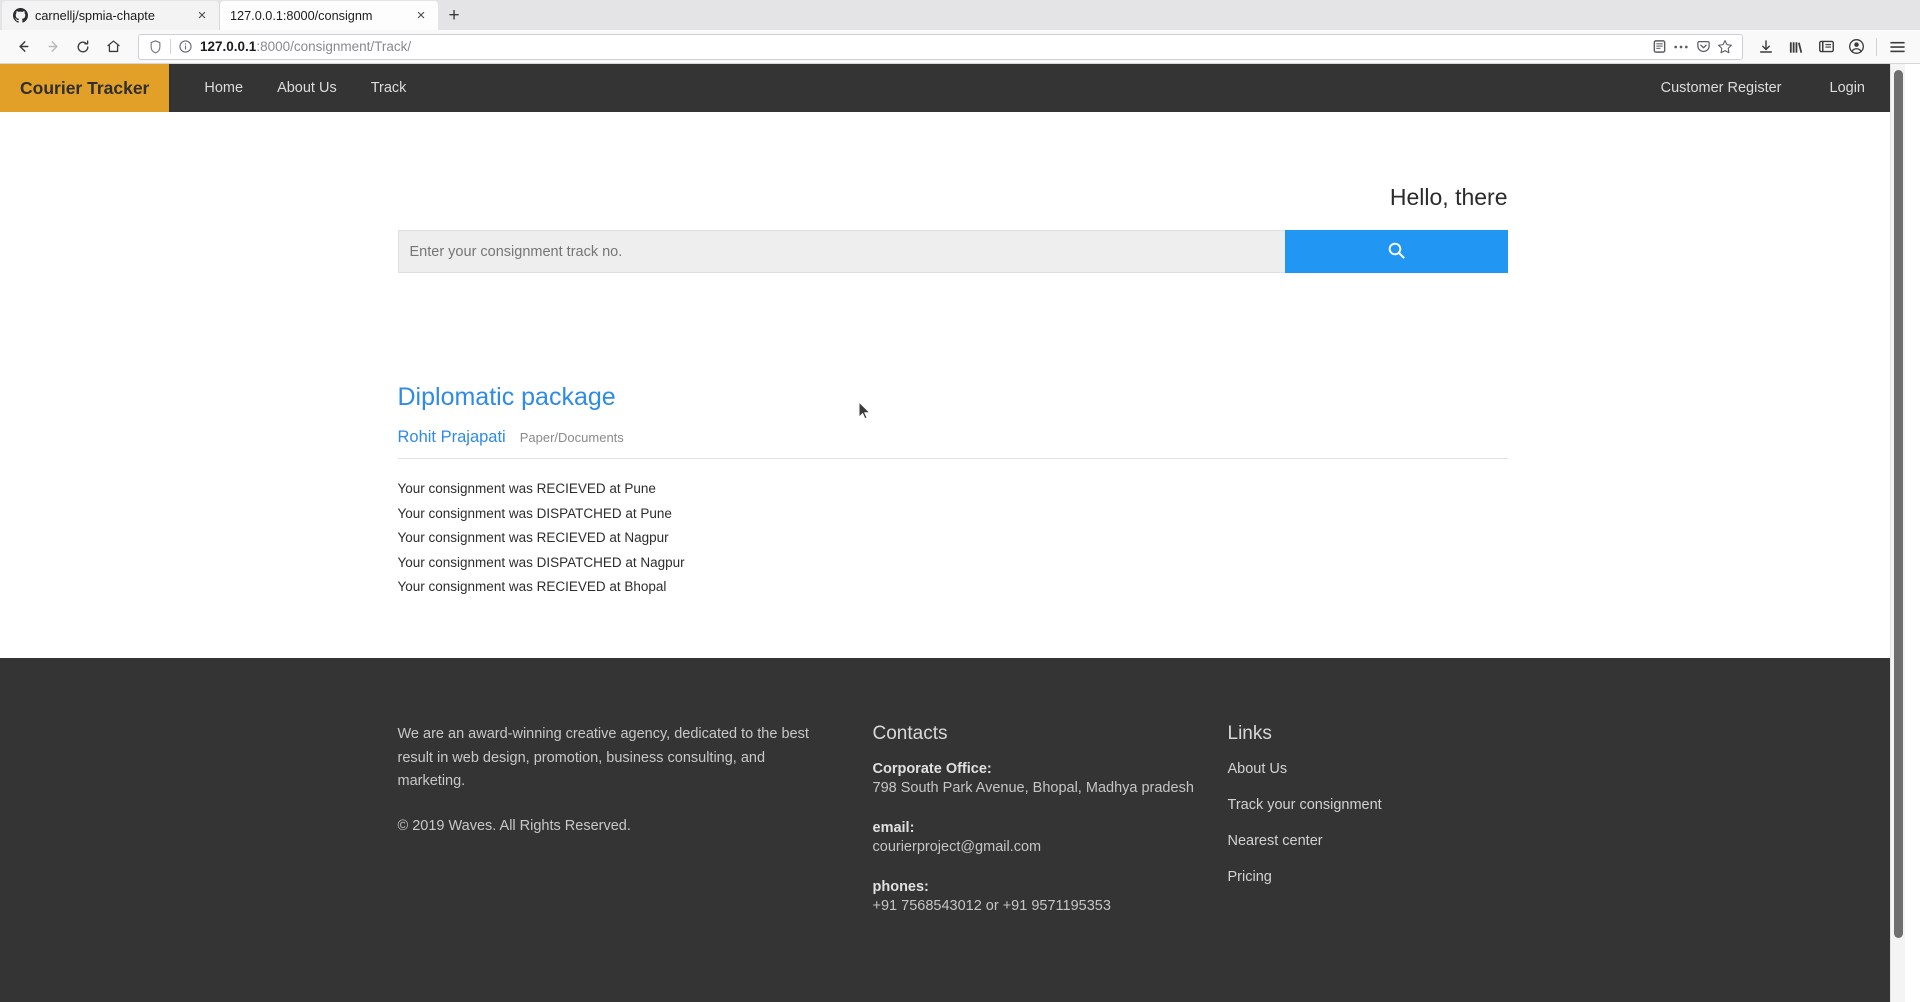  I want to click on shield-icon, so click(155, 46).